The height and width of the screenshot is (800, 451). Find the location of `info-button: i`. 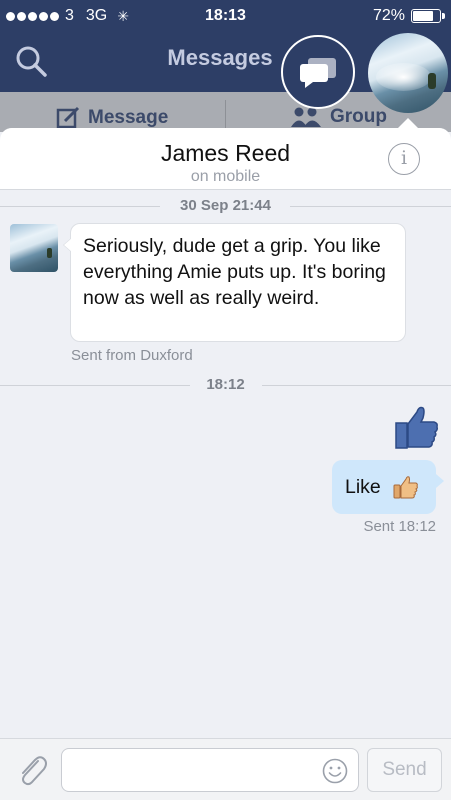

info-button: i is located at coordinates (404, 159).